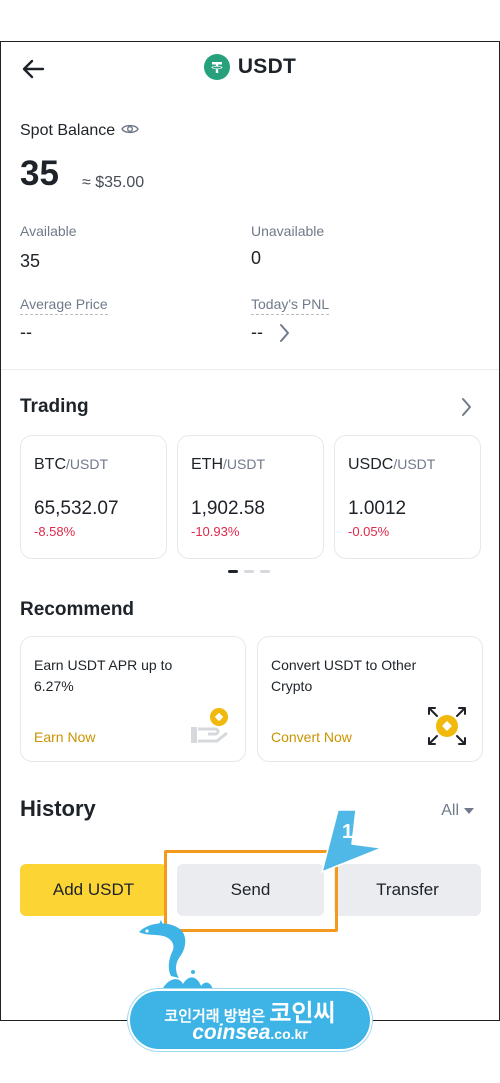  I want to click on caret-down-icon, so click(469, 811).